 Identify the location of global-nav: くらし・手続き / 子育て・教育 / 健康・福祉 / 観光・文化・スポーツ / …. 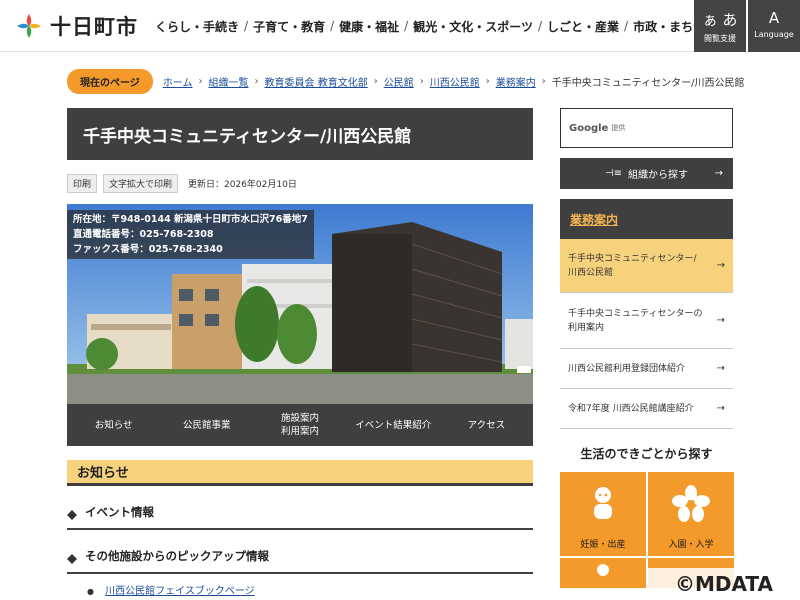
(442, 26).